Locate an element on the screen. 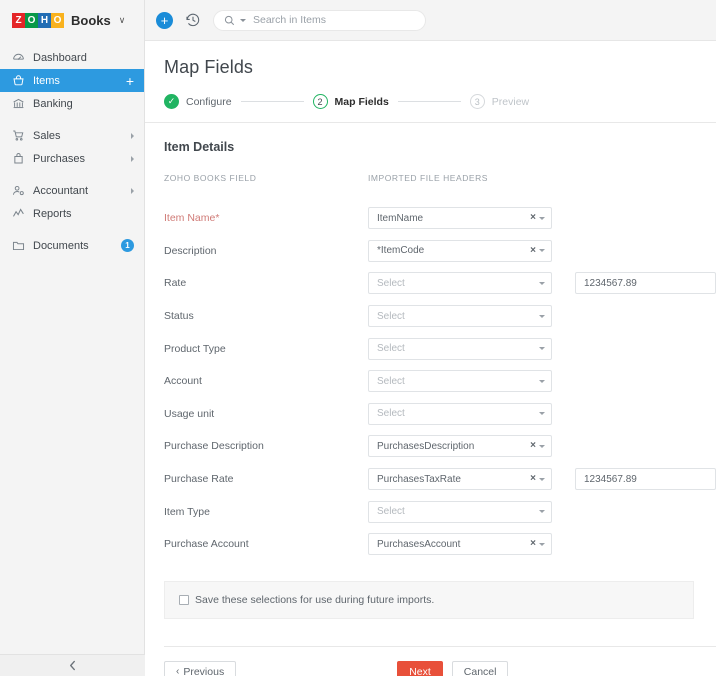 The width and height of the screenshot is (716, 676). brand-chevron-down-icon: ∨ is located at coordinates (122, 20).